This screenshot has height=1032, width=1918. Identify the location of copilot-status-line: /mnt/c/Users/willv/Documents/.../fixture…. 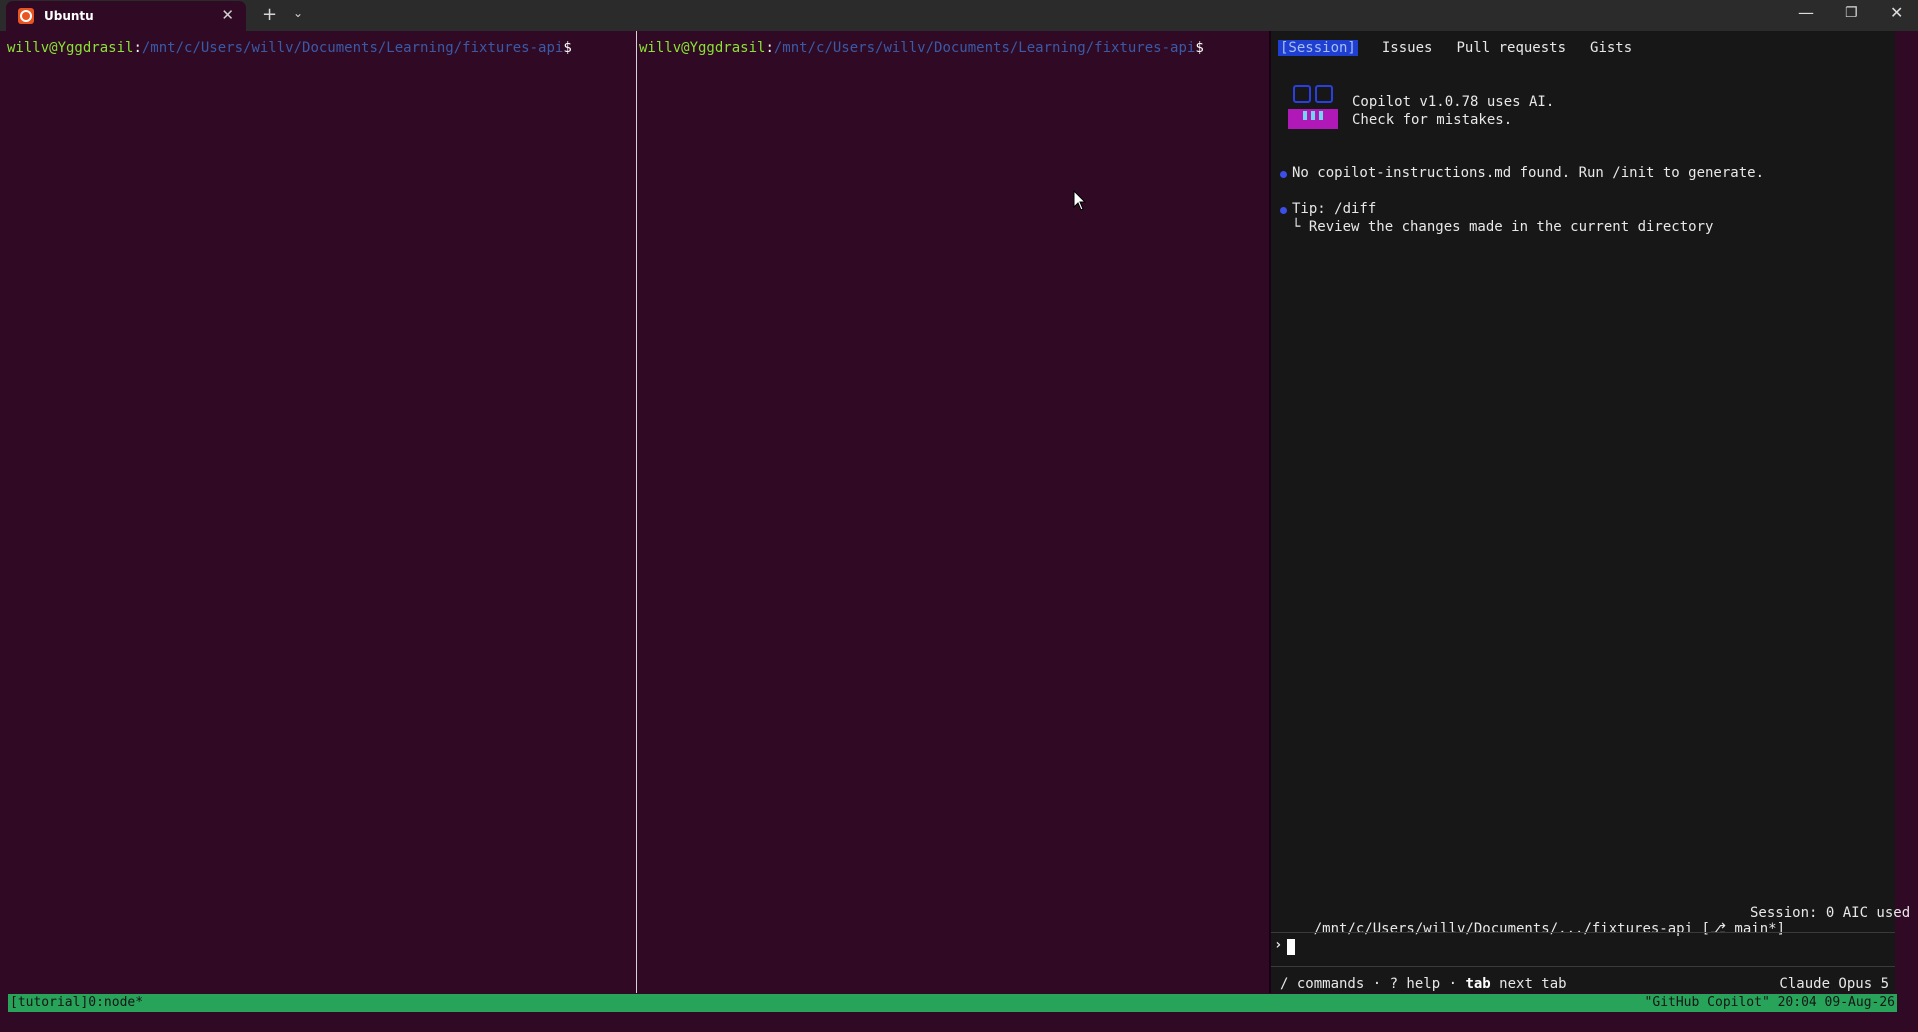
(1595, 937).